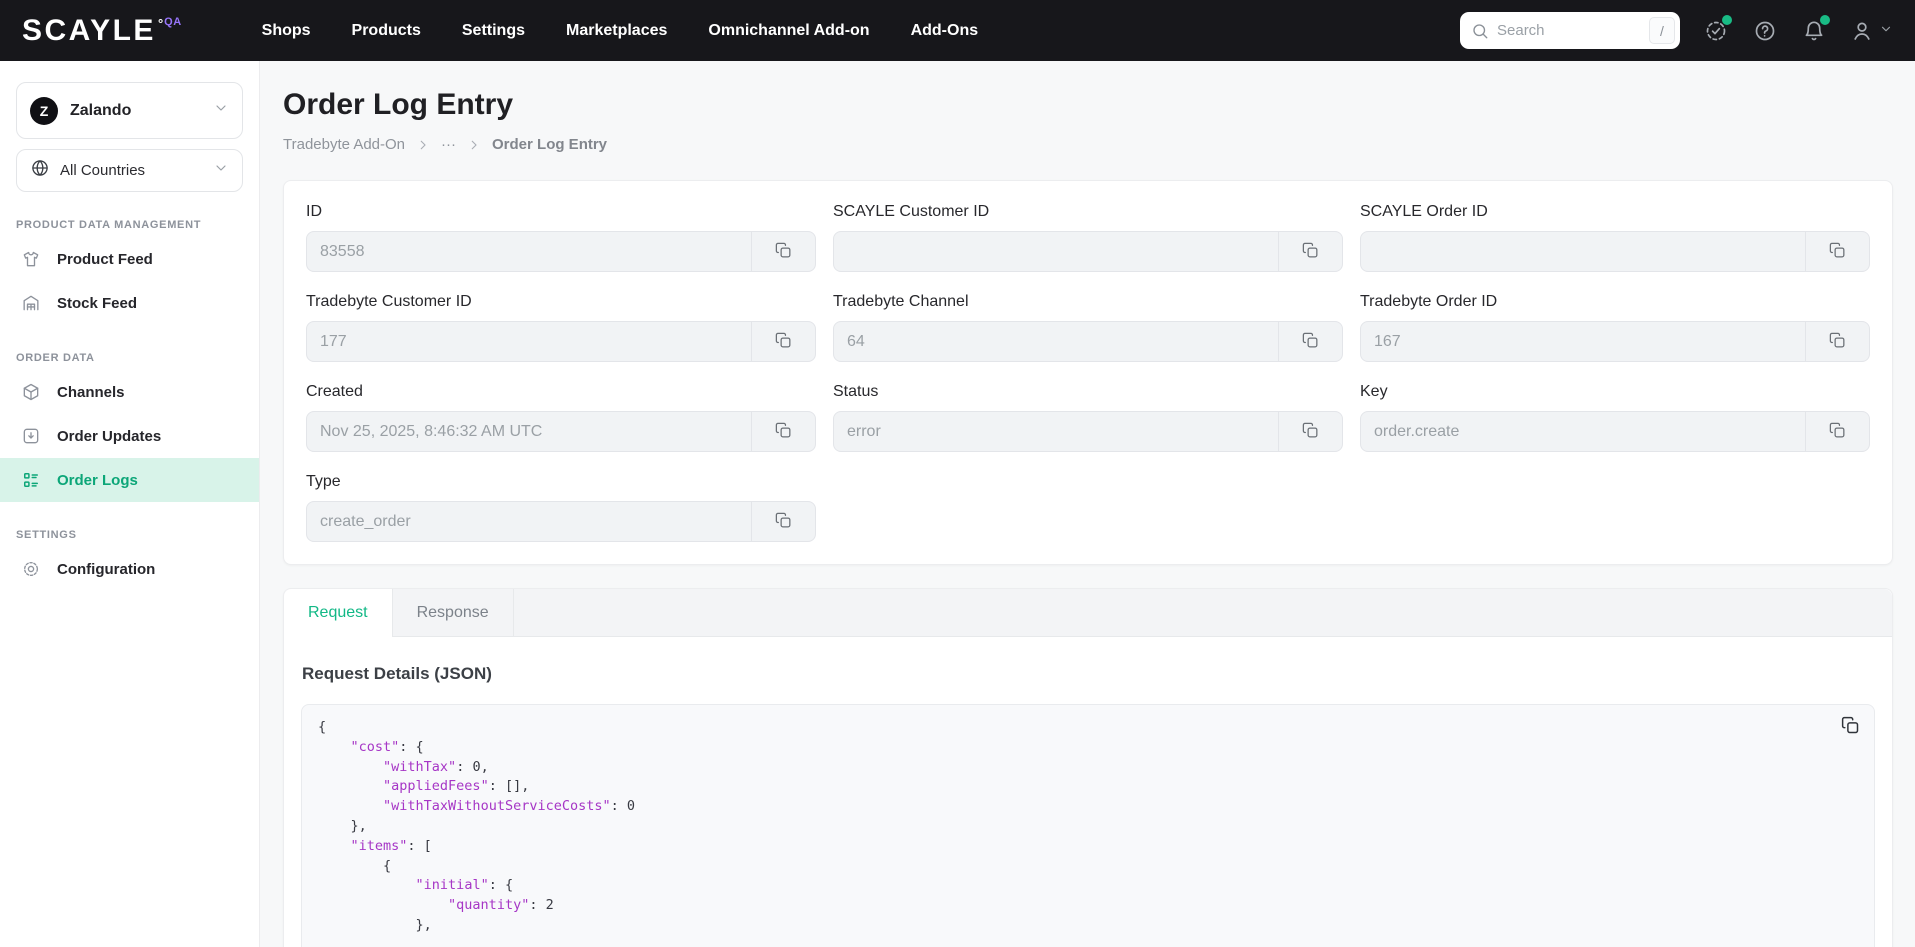 The width and height of the screenshot is (1915, 947). Describe the element at coordinates (1088, 341) in the screenshot. I see `field-input-tradebyte-channel: 64` at that location.